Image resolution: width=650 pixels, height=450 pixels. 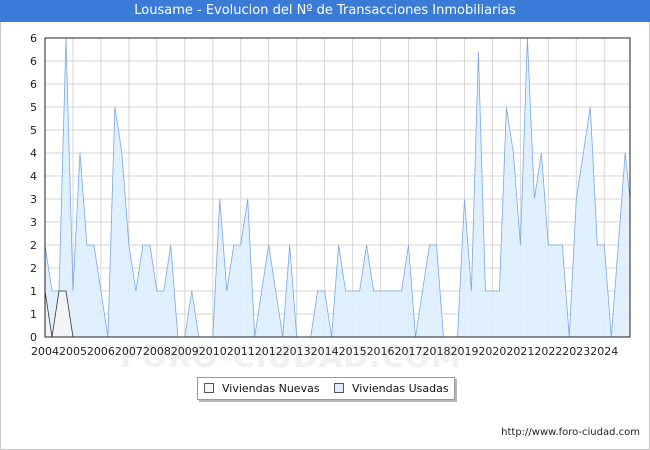 I want to click on x-tick-label: 2019, so click(x=464, y=351).